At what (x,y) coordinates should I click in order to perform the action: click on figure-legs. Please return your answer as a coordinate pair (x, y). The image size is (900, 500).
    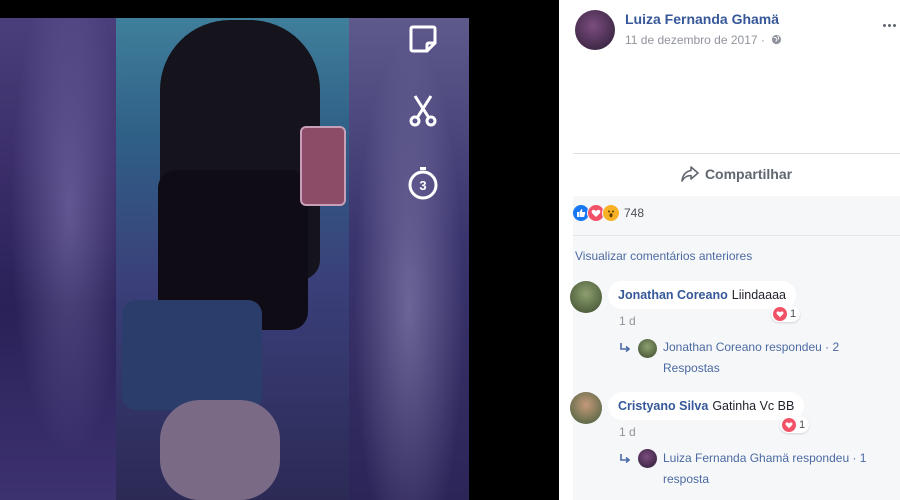
    Looking at the image, I should click on (220, 450).